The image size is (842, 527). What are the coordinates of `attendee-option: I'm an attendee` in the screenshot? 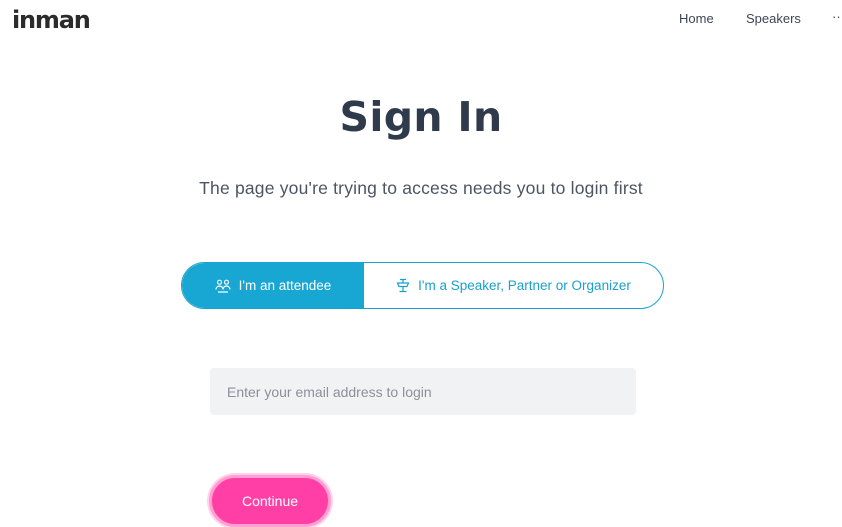 It's located at (273, 285).